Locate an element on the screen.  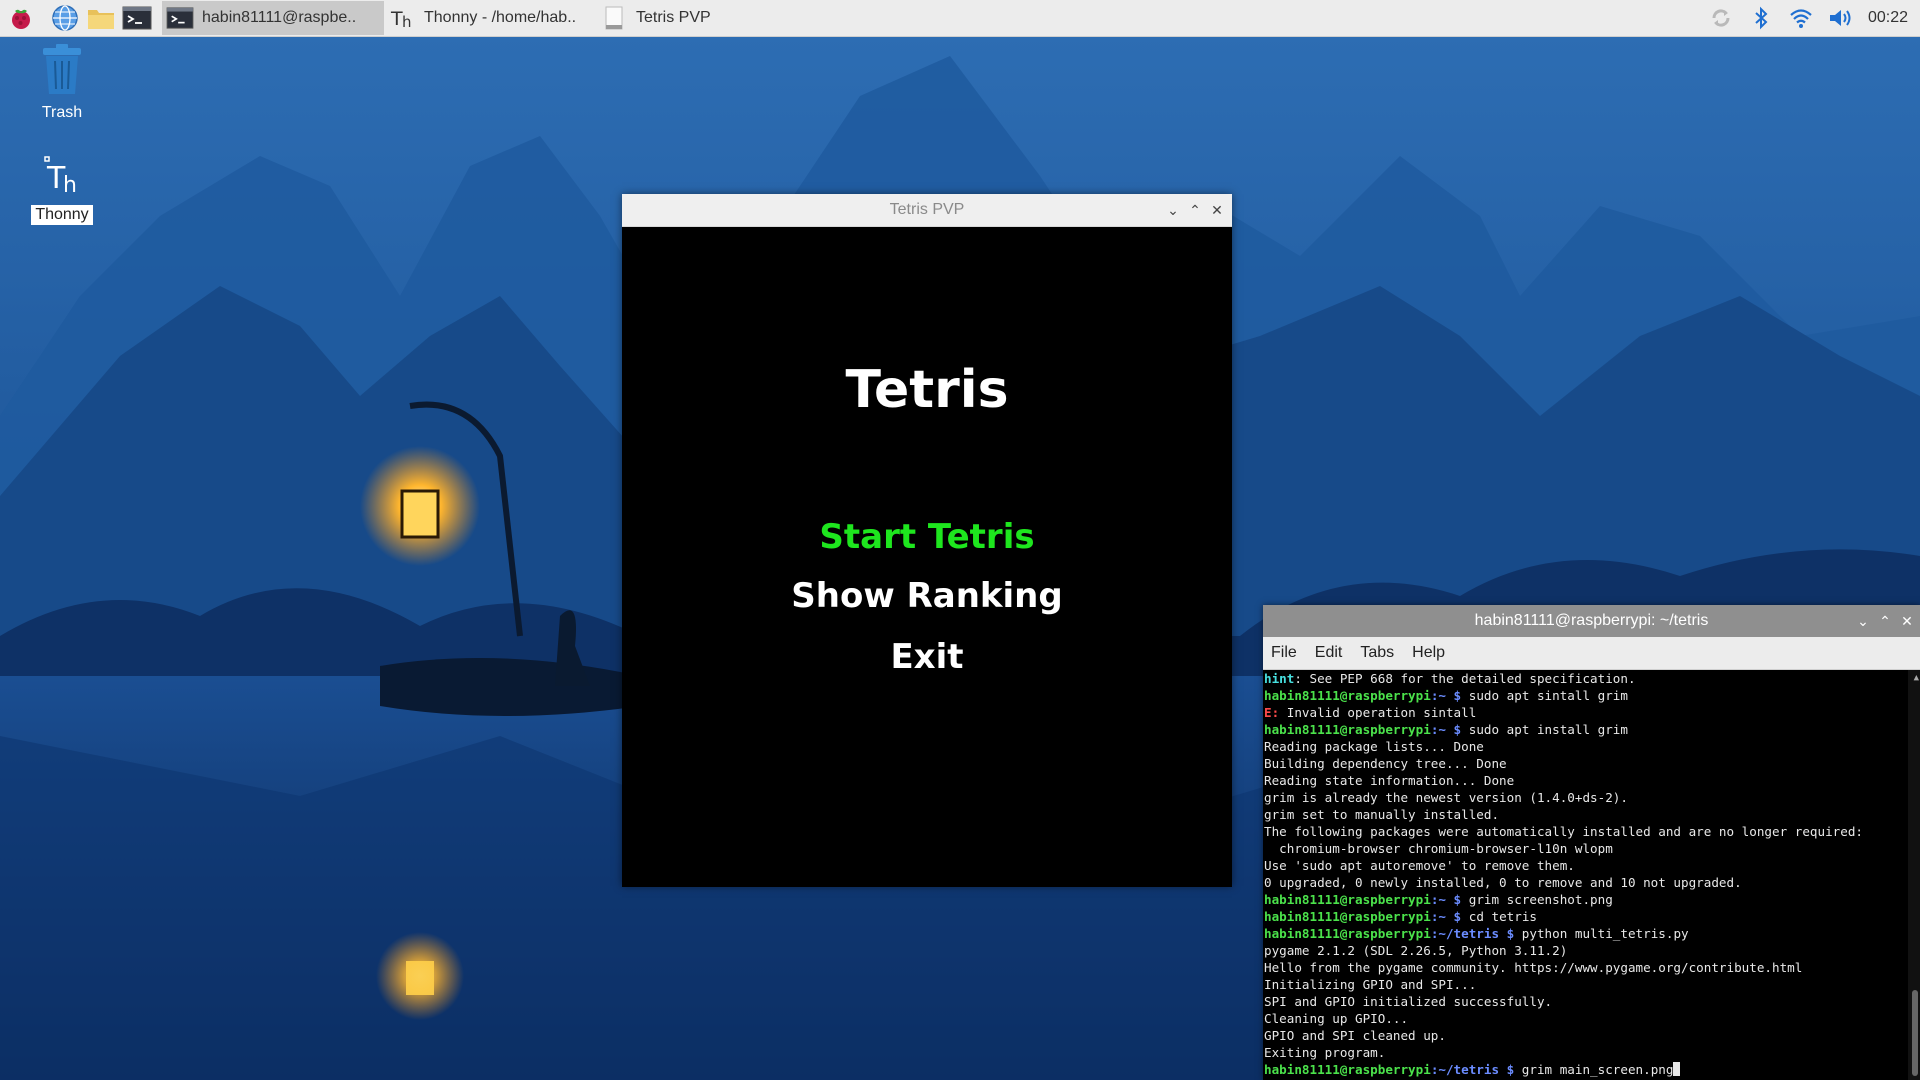
terminal-line: pygame 2.1.2 (SDL 2.26.5, Python 3.11.2) is located at coordinates (1416, 950).